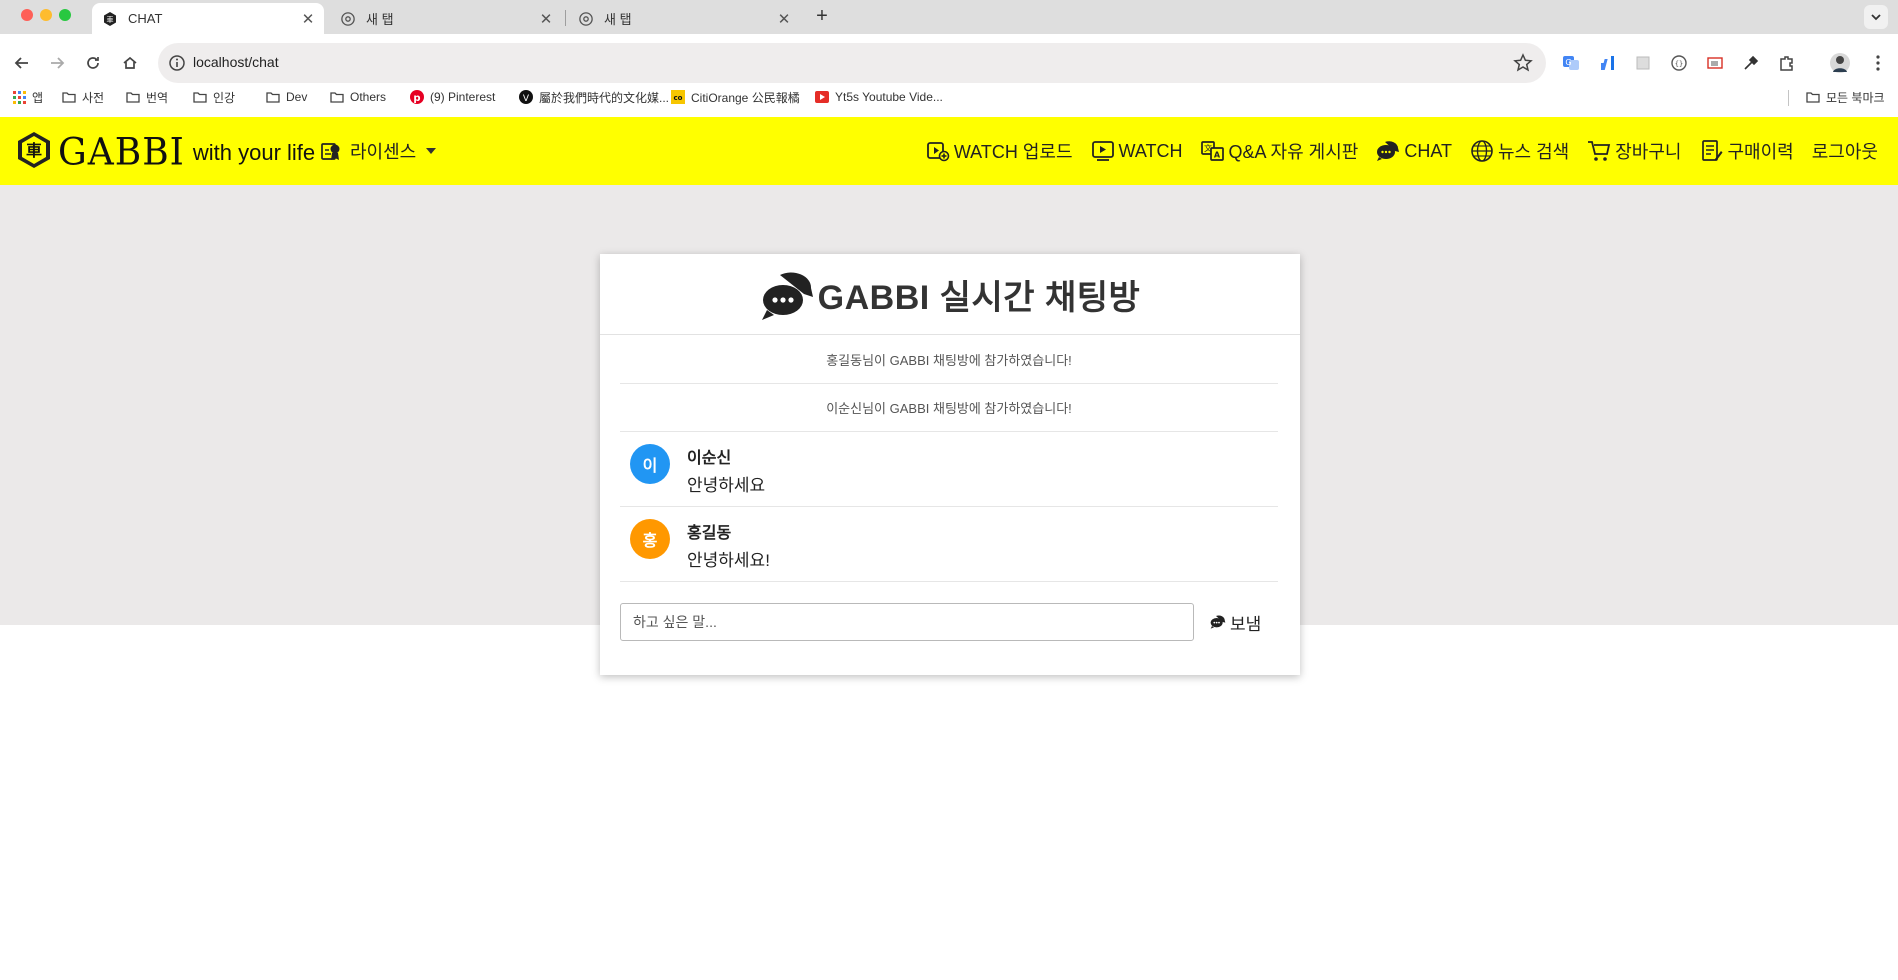 The image size is (1898, 980). Describe the element at coordinates (254, 152) in the screenshot. I see `brand-tagline: with your life` at that location.